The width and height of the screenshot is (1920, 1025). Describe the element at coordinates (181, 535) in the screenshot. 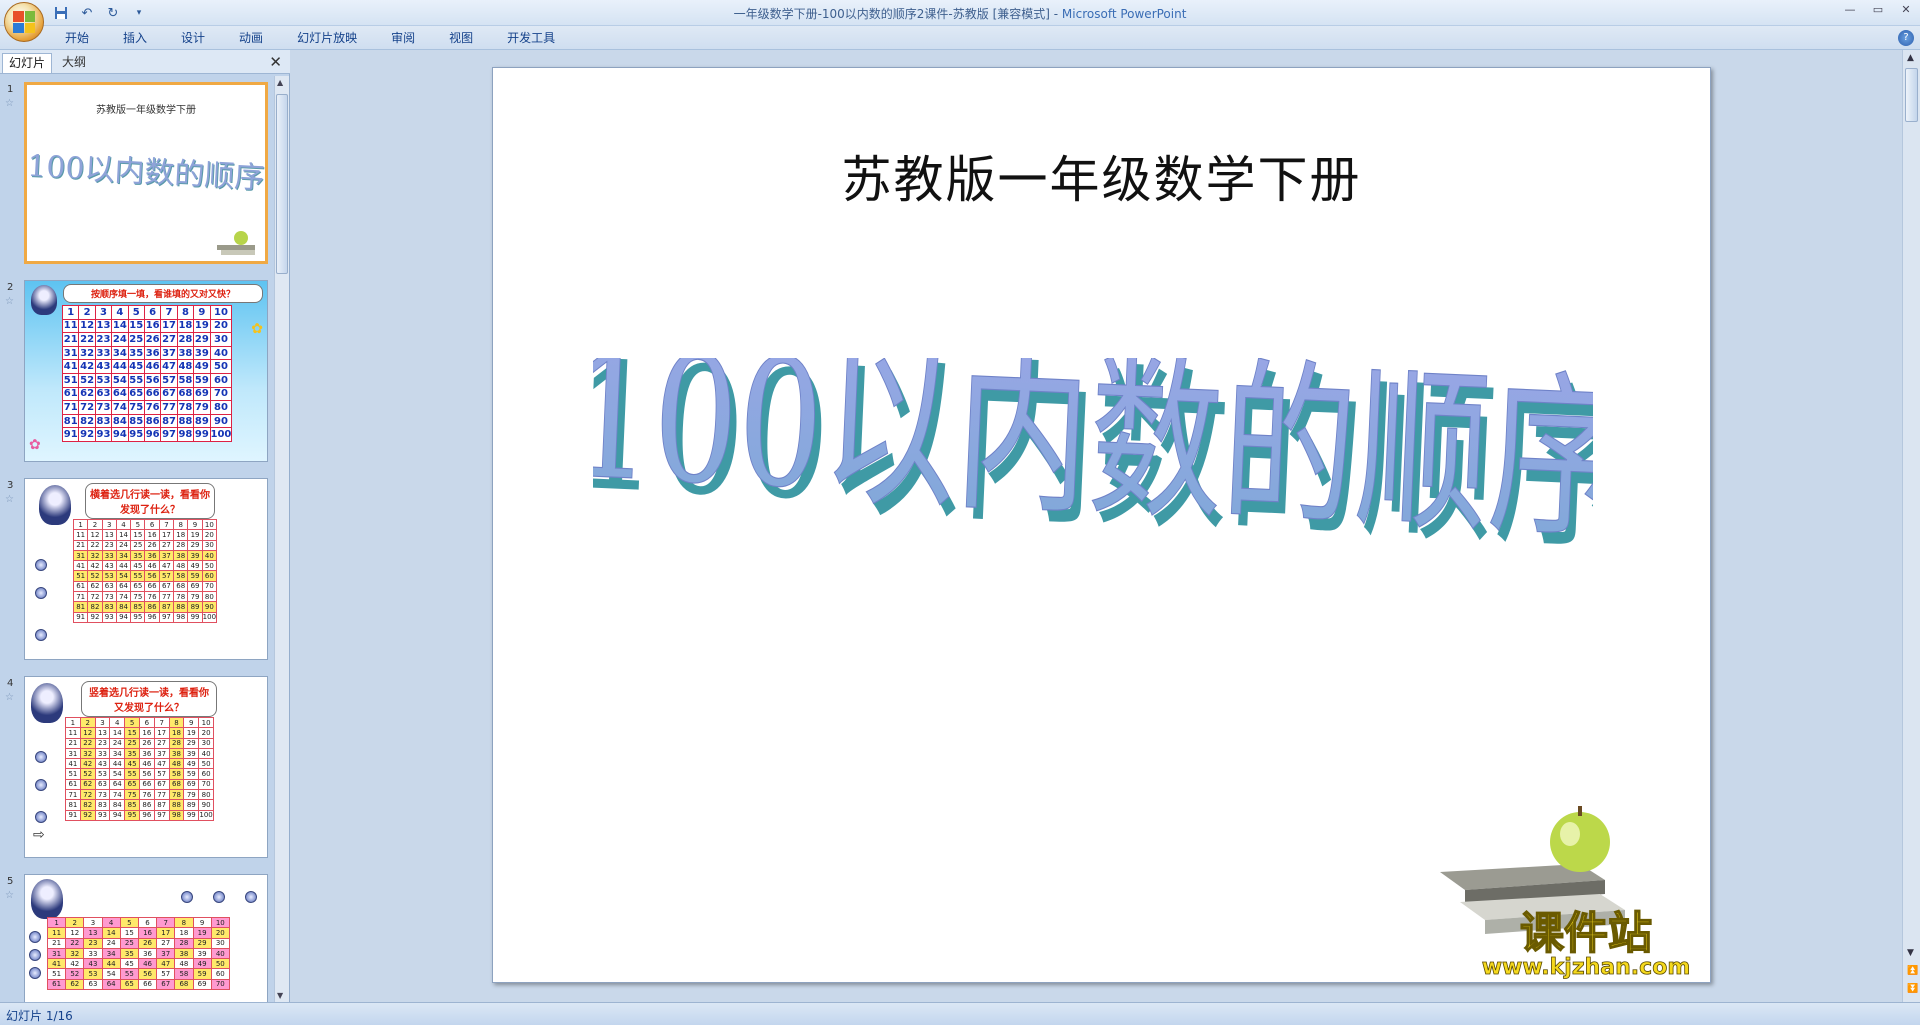

I see `grid-cell: 18` at that location.